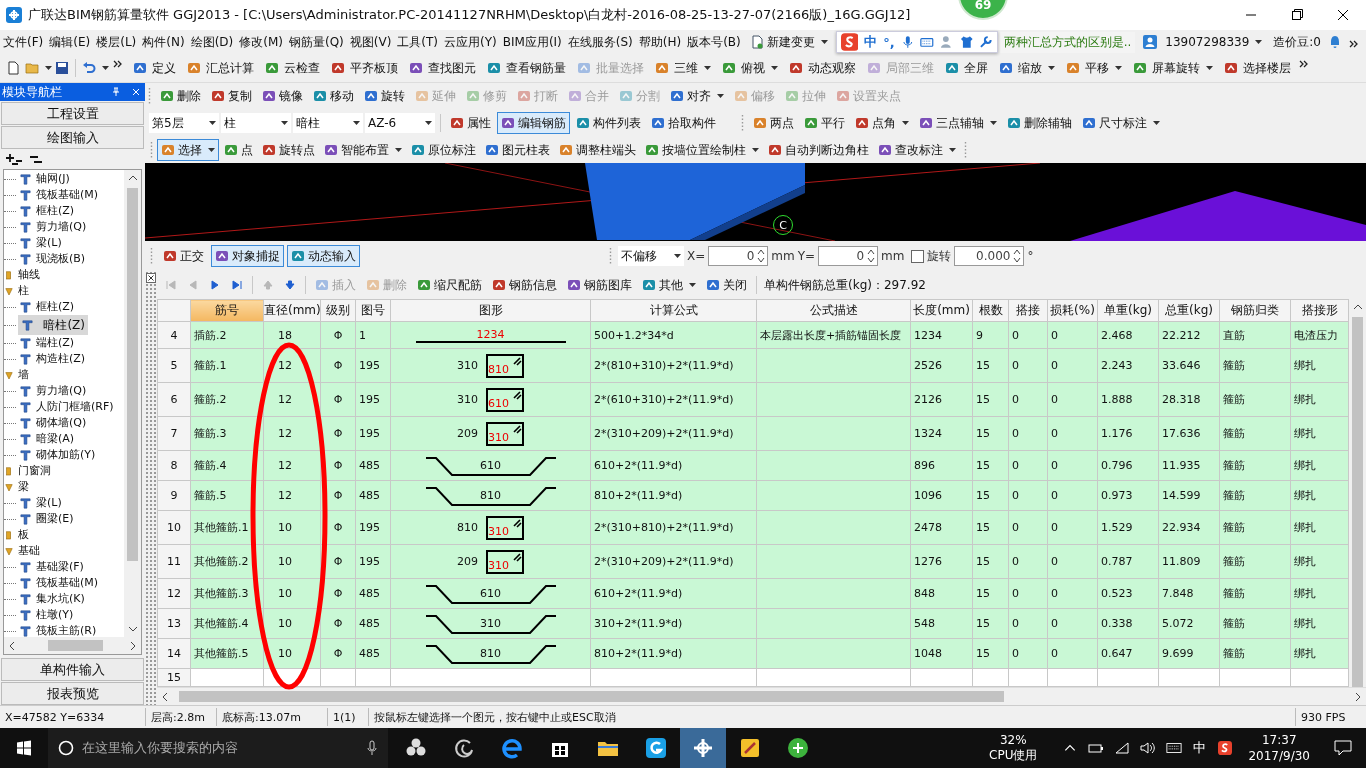 The image size is (1366, 768). Describe the element at coordinates (292, 310) in the screenshot. I see `column-header: 直径(mm)` at that location.